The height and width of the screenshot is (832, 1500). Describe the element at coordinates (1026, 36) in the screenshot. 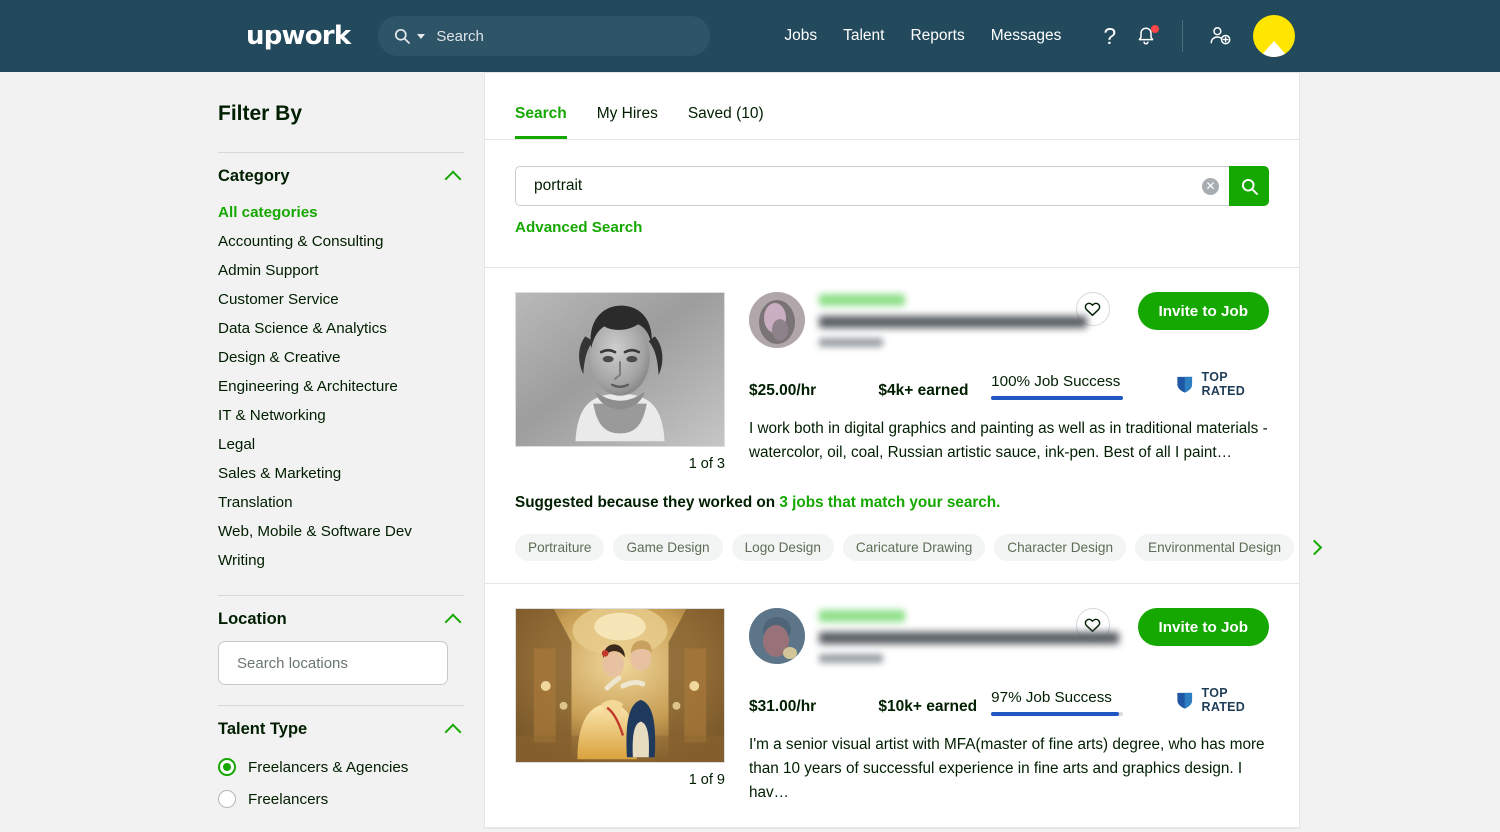

I see `nav-item-messages: Messages` at that location.